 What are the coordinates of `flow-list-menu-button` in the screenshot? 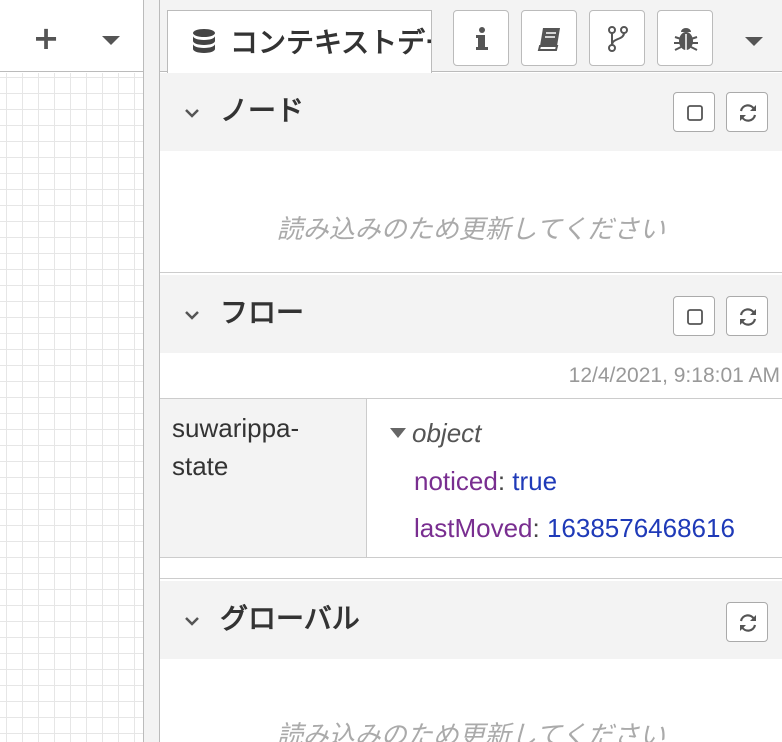 It's located at (111, 38).